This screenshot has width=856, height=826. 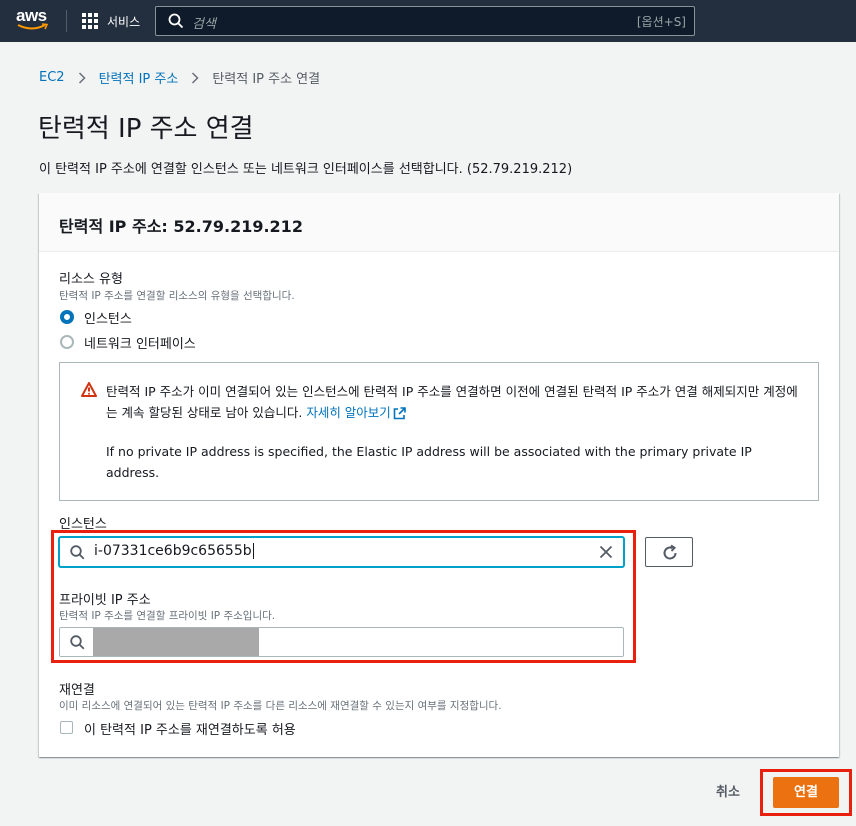 What do you see at coordinates (140, 342) in the screenshot?
I see `radio-network-interface-label: 네트워크 인터페이스` at bounding box center [140, 342].